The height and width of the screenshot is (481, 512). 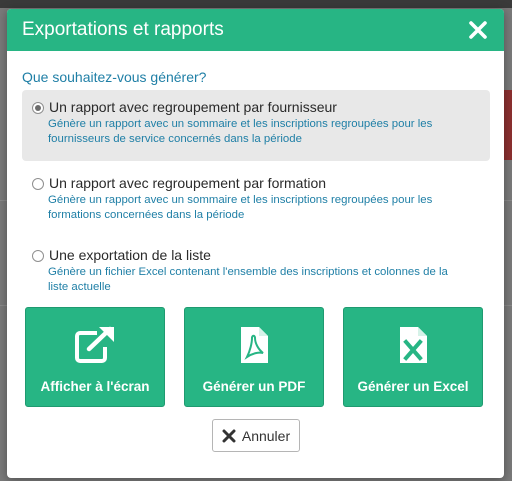 I want to click on background-page-header, so click(x=256, y=4).